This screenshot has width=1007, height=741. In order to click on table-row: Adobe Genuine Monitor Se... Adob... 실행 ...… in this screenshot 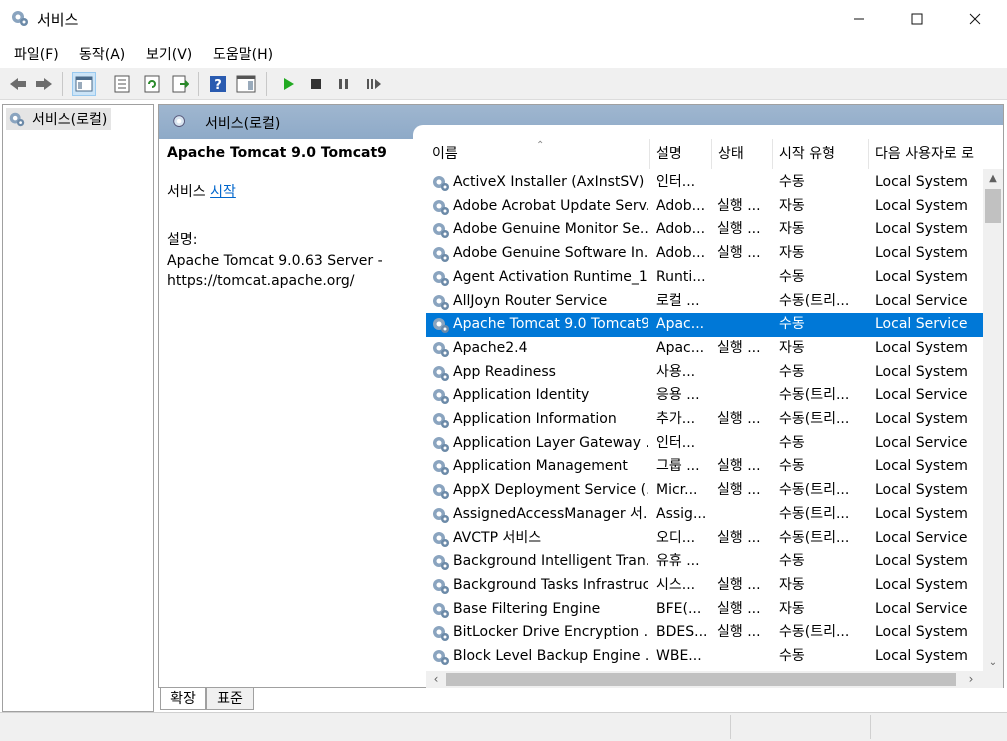, I will do `click(704, 230)`.